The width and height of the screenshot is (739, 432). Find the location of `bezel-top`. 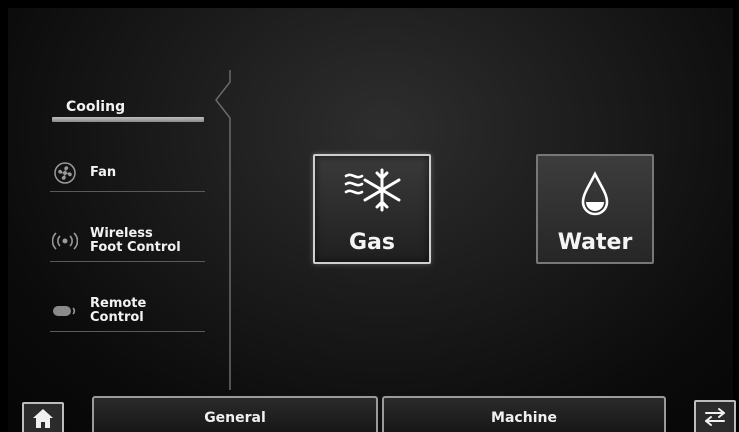

bezel-top is located at coordinates (369, 4).